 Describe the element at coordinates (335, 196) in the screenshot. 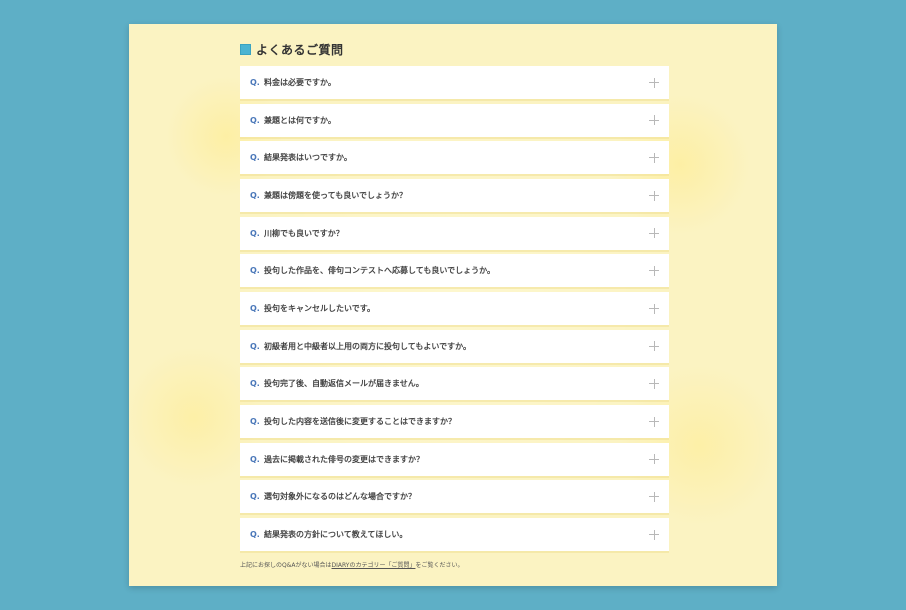

I see `faq-question: 兼題は傍題を使っても良いでしょうか？` at that location.